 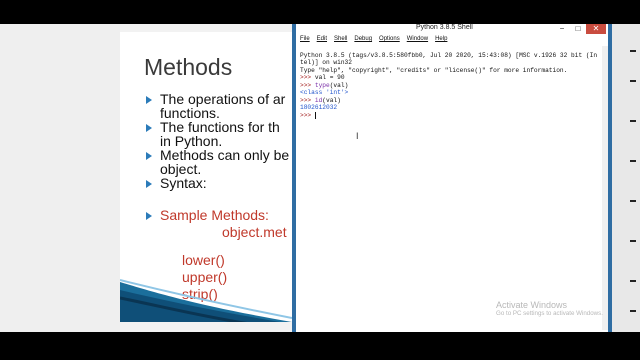 I want to click on sample-methods-bullet: Sample Methods:, so click(x=219, y=215).